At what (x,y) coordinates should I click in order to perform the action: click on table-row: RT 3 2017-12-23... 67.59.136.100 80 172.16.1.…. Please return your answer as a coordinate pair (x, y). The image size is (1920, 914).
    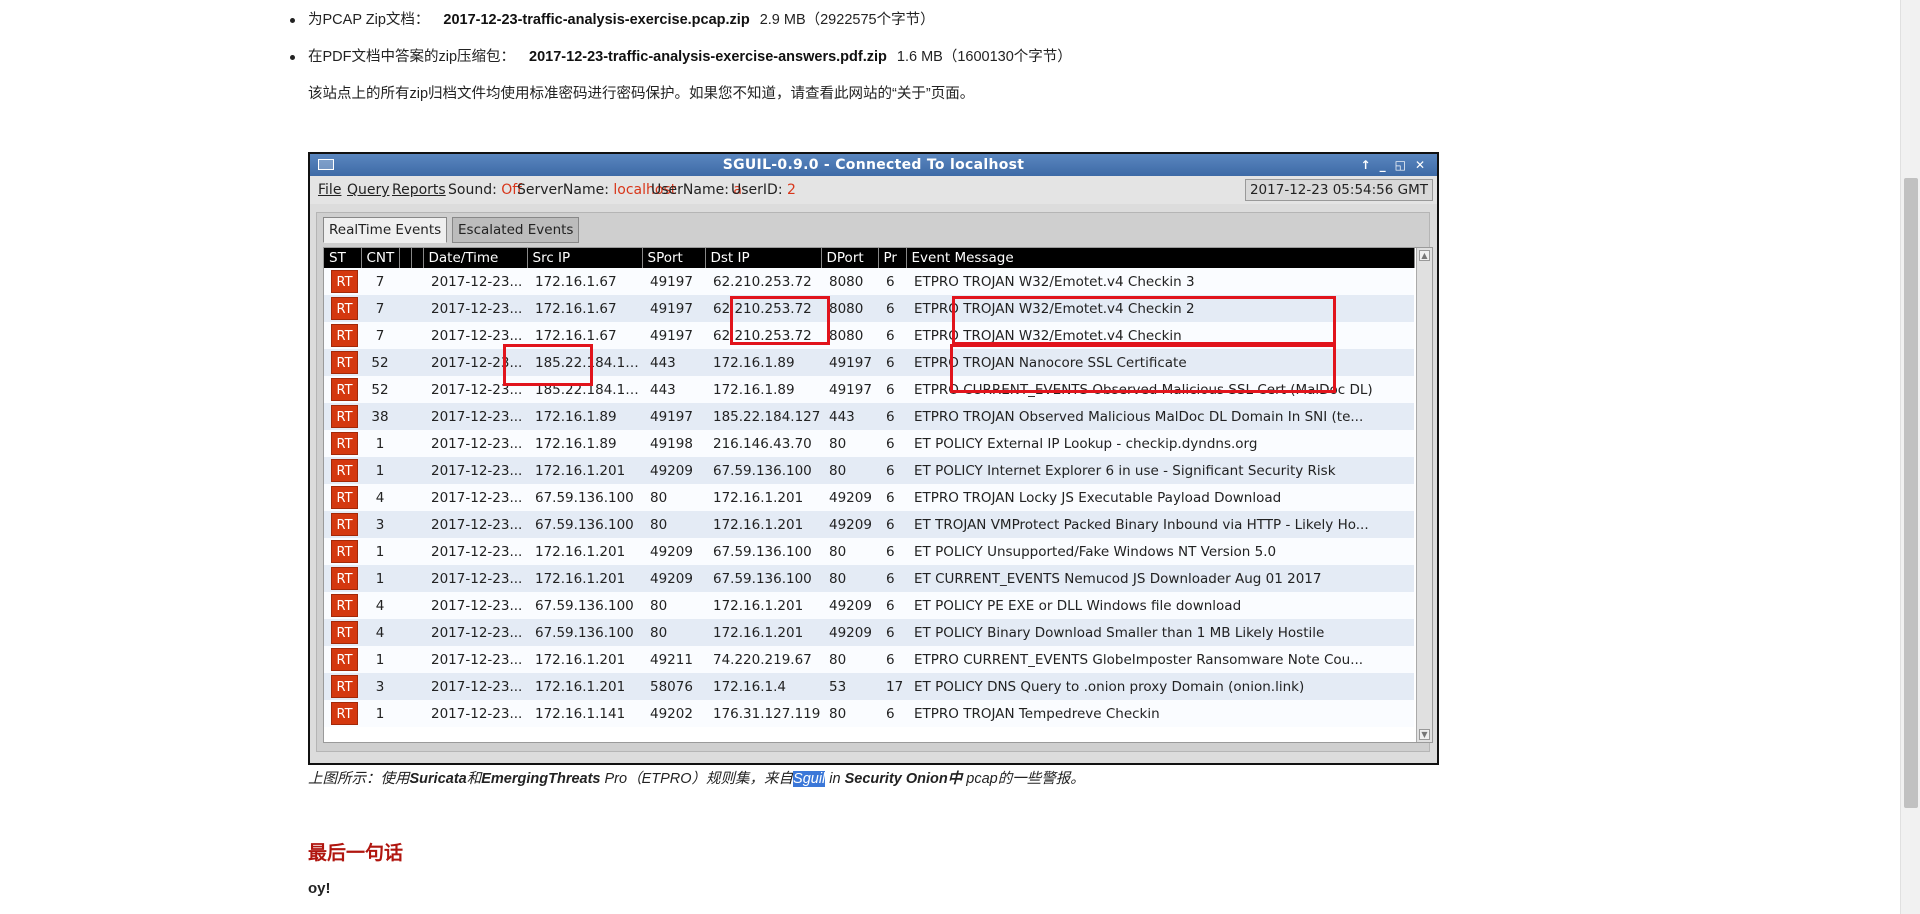
    Looking at the image, I should click on (869, 524).